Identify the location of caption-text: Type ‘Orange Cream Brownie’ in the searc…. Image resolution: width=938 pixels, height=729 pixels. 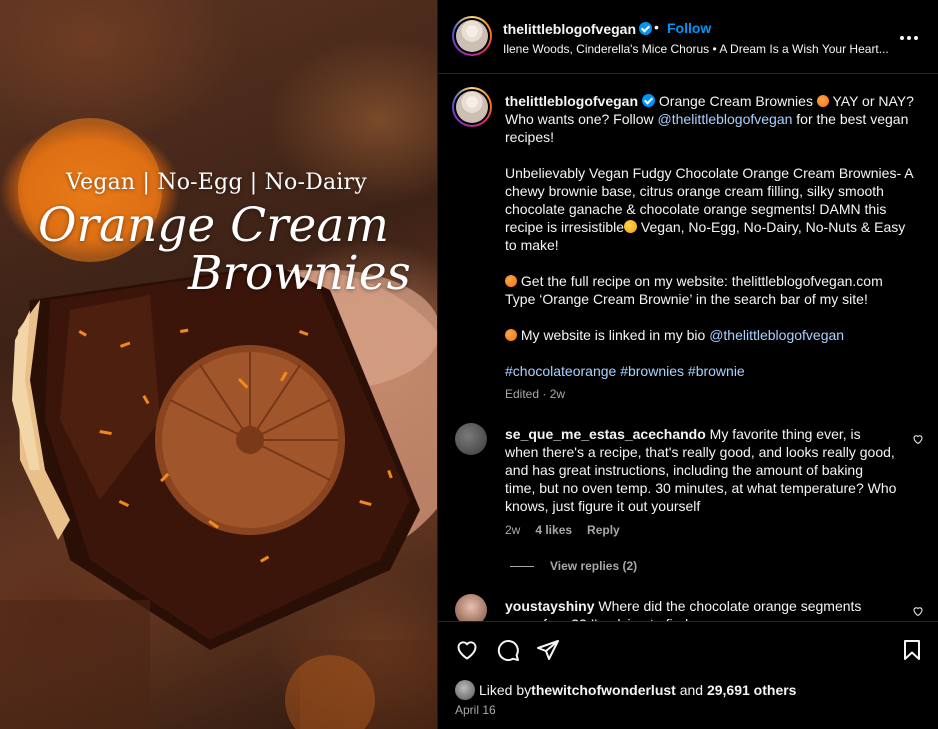
(686, 299).